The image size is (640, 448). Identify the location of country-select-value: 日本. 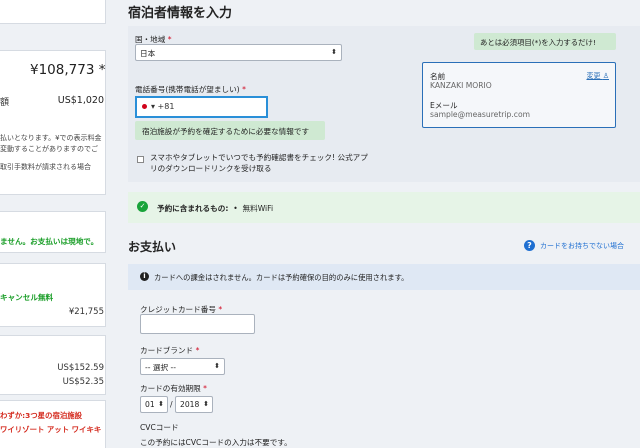
(148, 53).